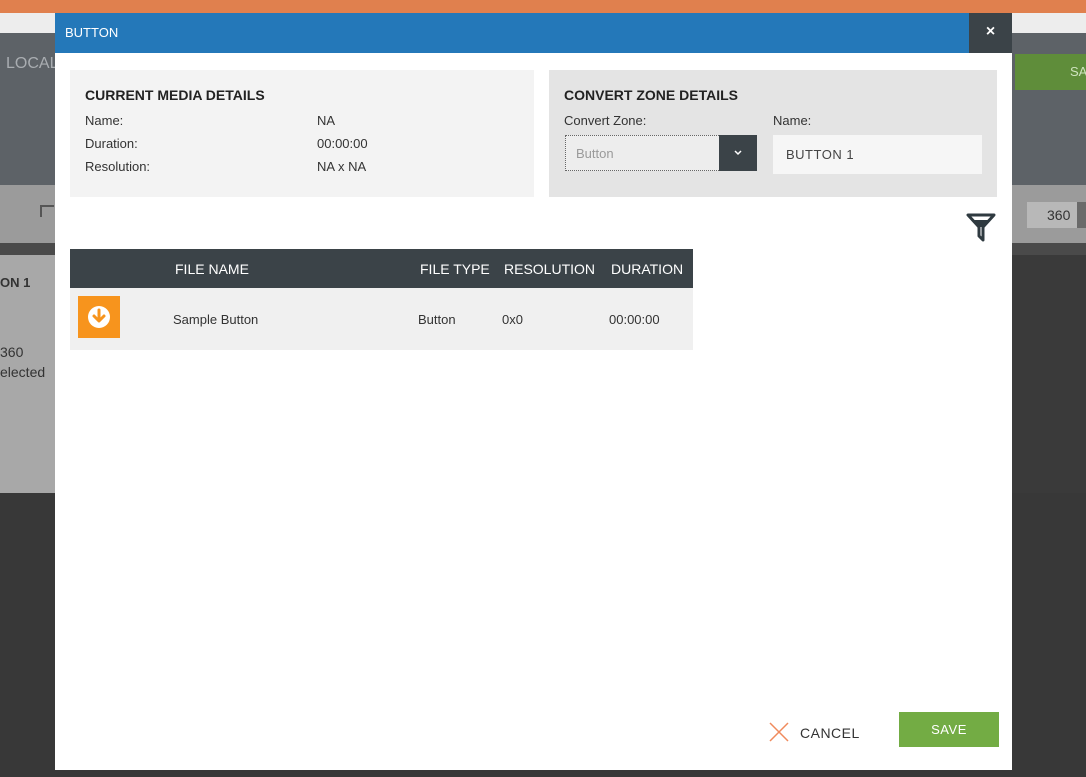 This screenshot has height=777, width=1086. Describe the element at coordinates (550, 269) in the screenshot. I see `column-resolution: RESOLUTION` at that location.